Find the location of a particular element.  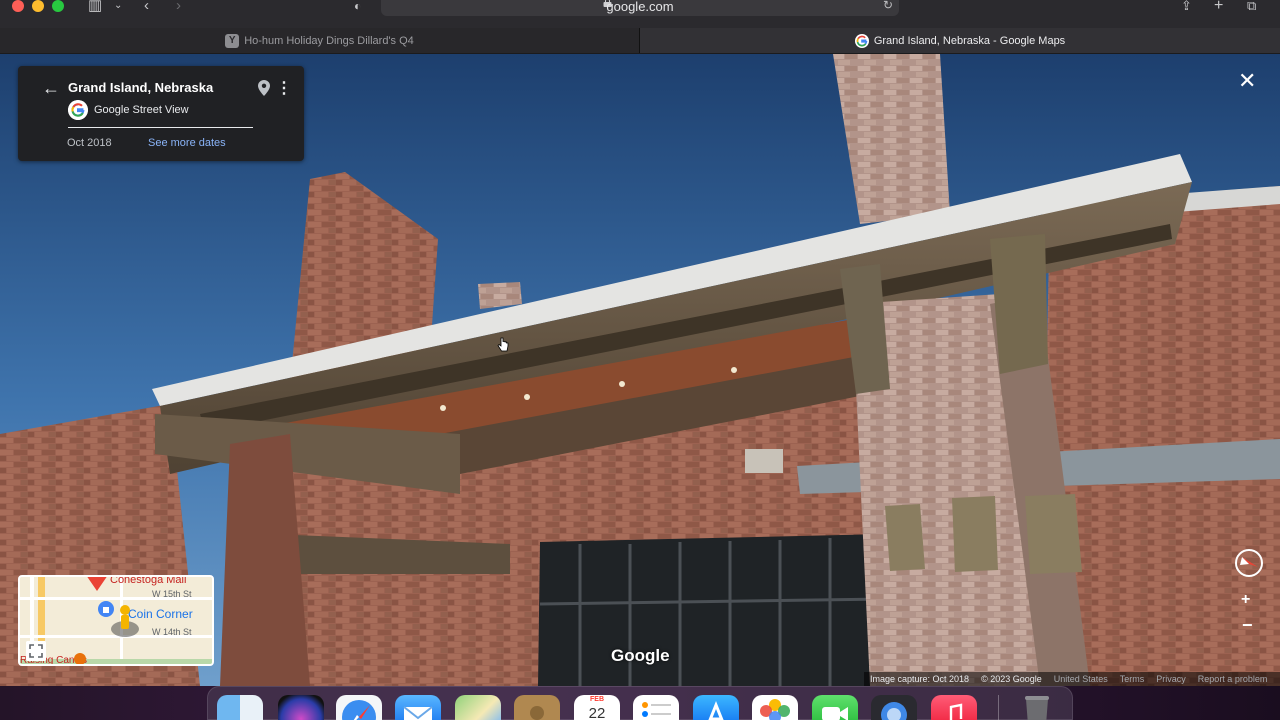

app-store-icon is located at coordinates (716, 707).